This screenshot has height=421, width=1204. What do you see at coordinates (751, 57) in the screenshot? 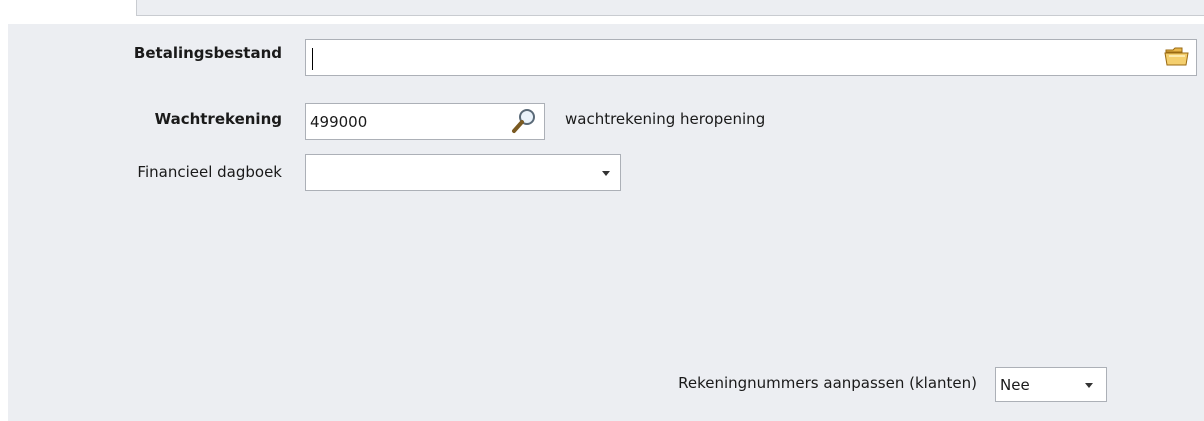
I see `payment-file-input` at bounding box center [751, 57].